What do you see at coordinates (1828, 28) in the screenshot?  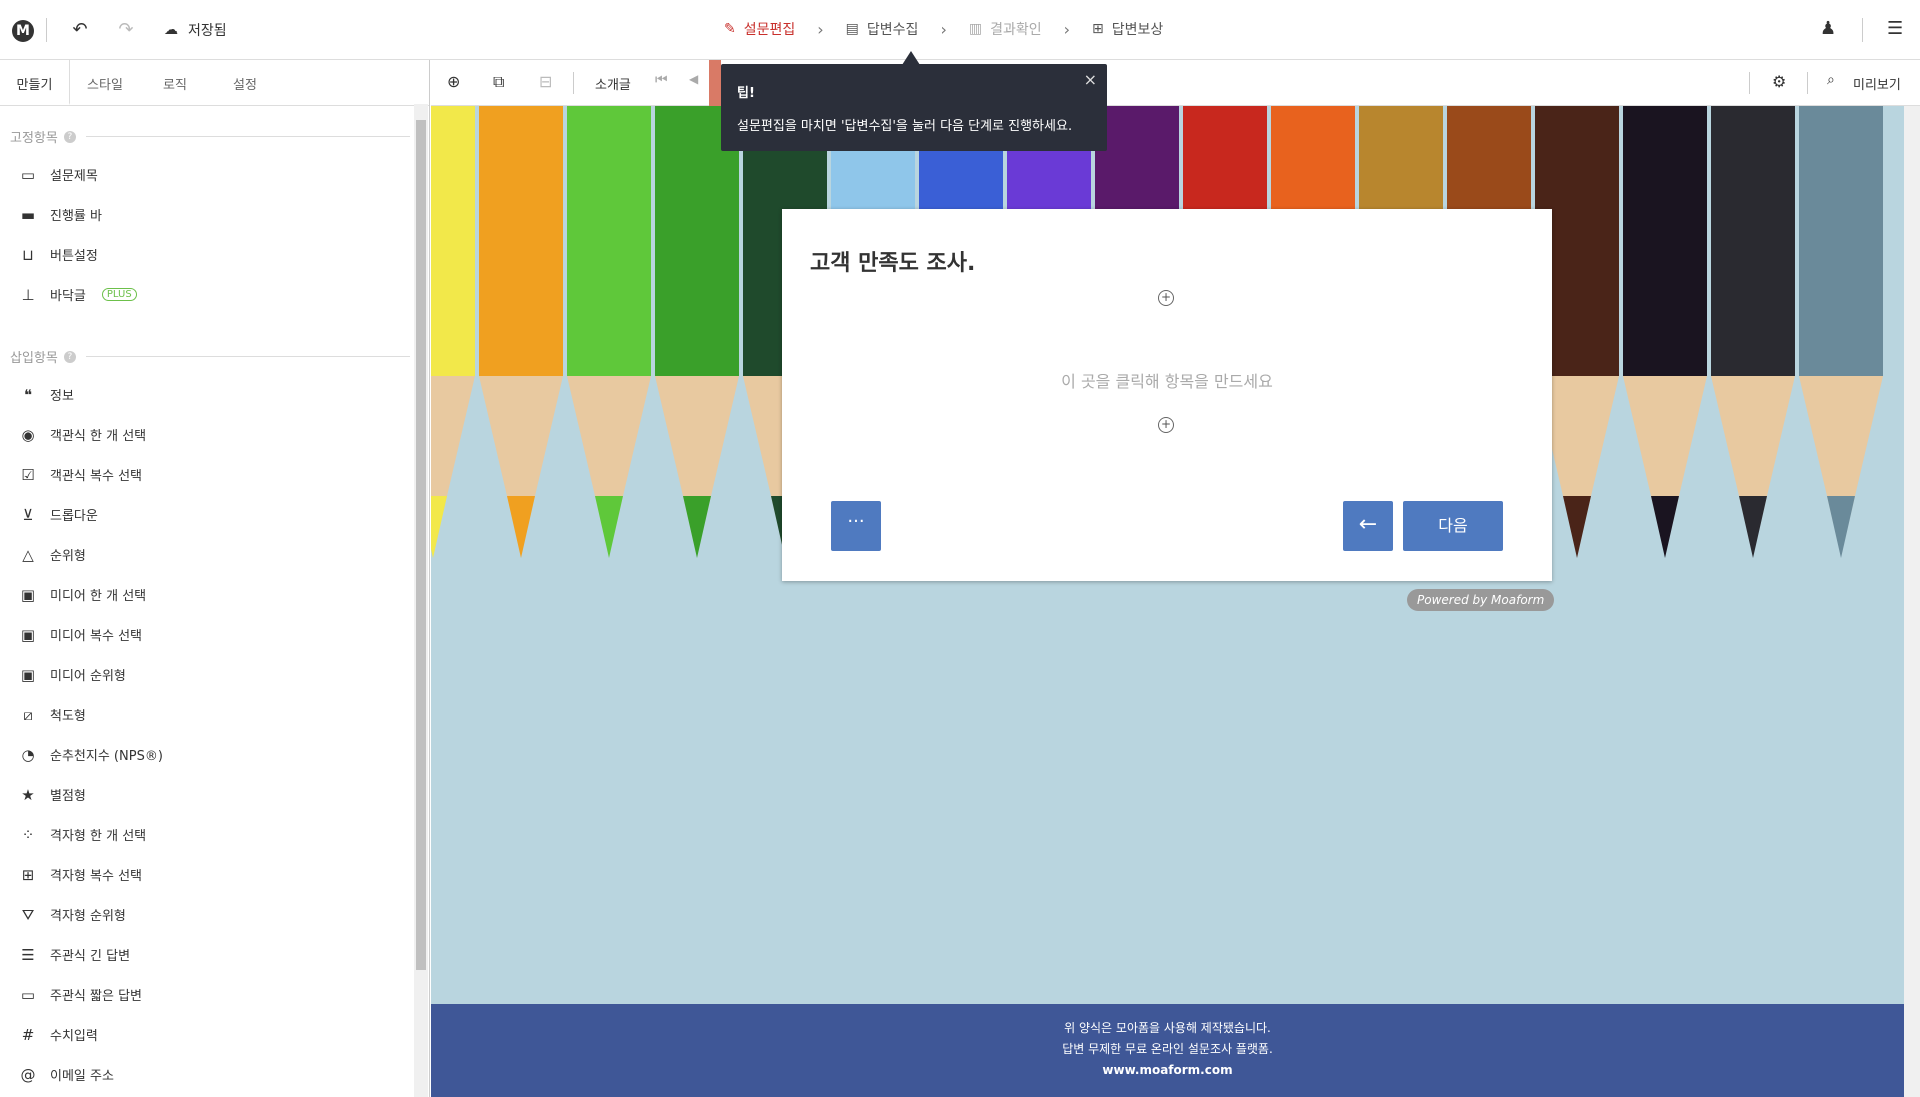 I see `account-icon: ♟` at bounding box center [1828, 28].